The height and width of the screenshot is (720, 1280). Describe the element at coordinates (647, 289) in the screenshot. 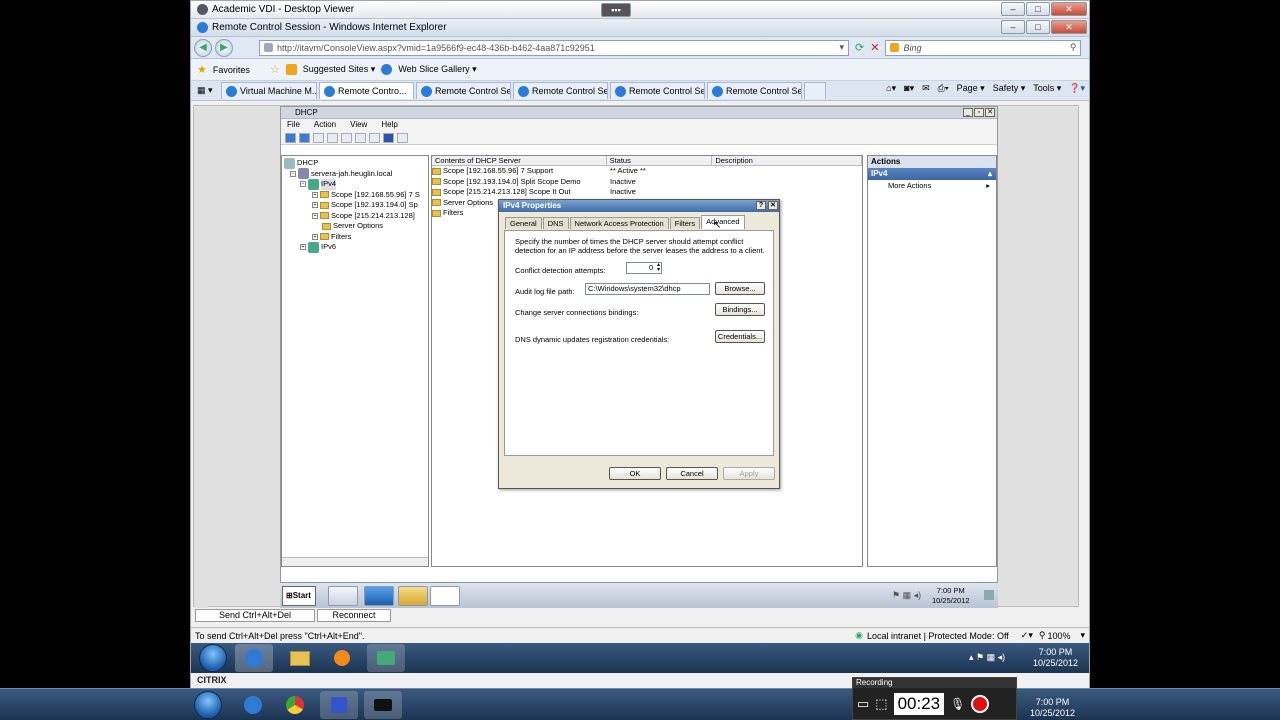

I see `audit-log-path-field: C:\Windows\system32\dhcp` at that location.